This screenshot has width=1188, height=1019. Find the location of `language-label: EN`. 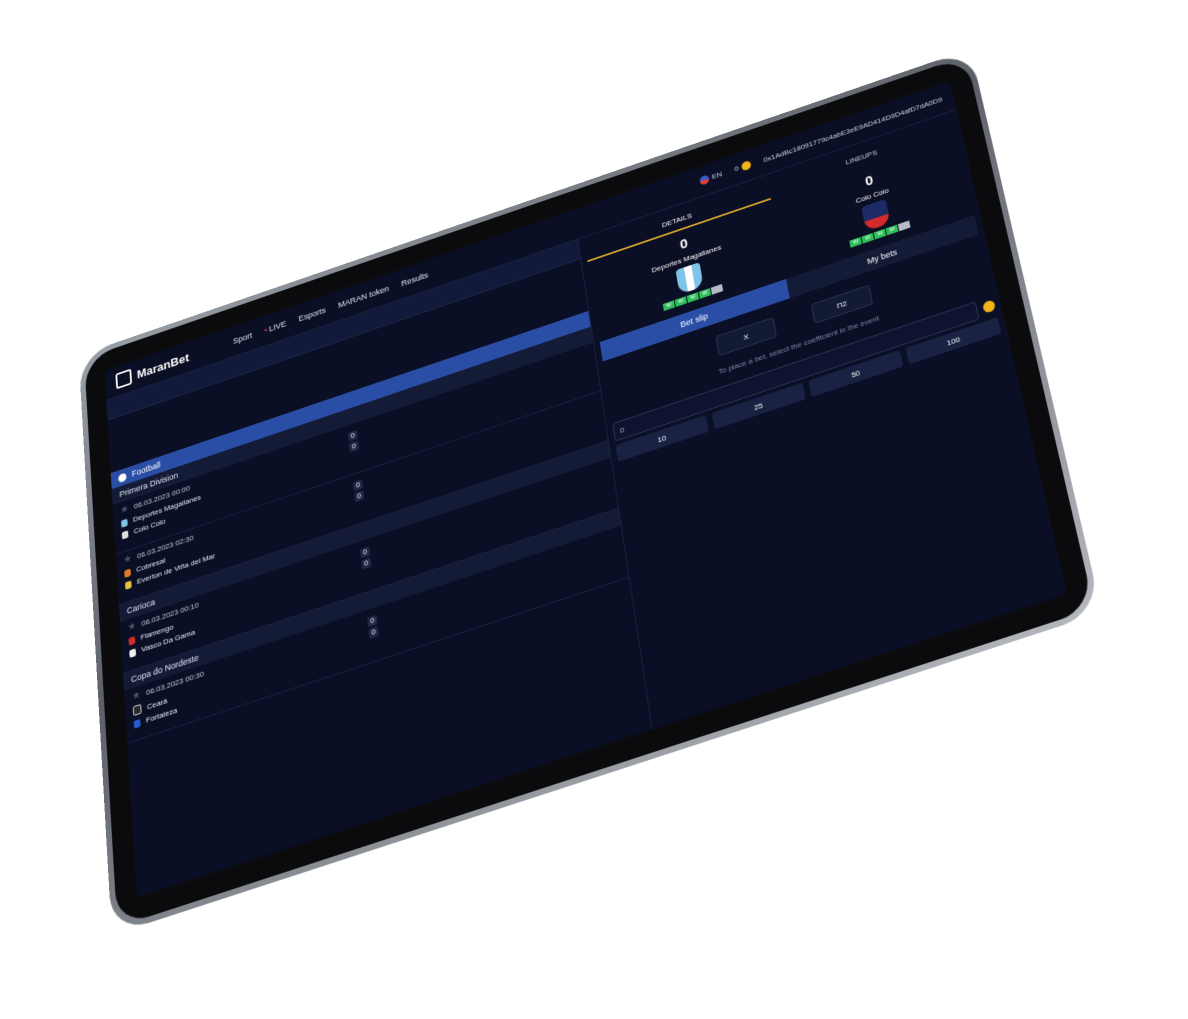

language-label: EN is located at coordinates (717, 175).